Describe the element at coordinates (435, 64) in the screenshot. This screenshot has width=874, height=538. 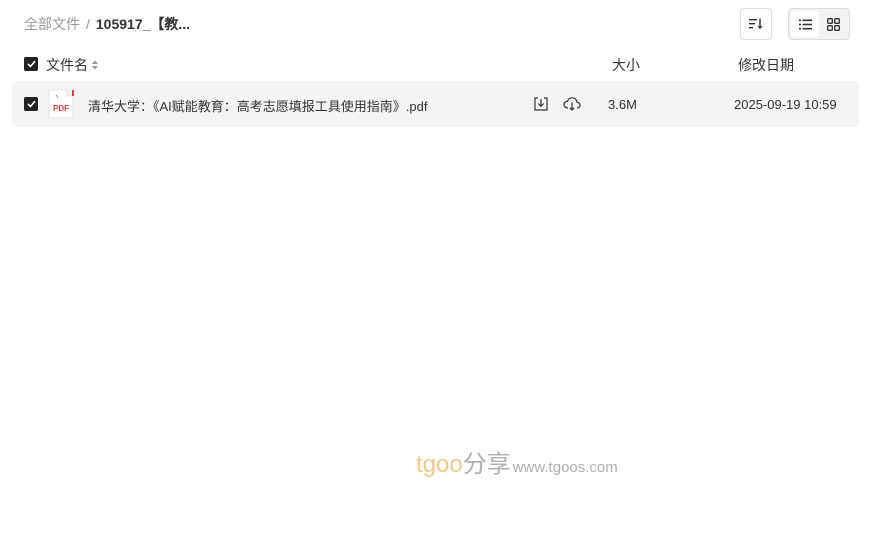
I see `file-list-header: 文件名 大小 修改日期` at that location.